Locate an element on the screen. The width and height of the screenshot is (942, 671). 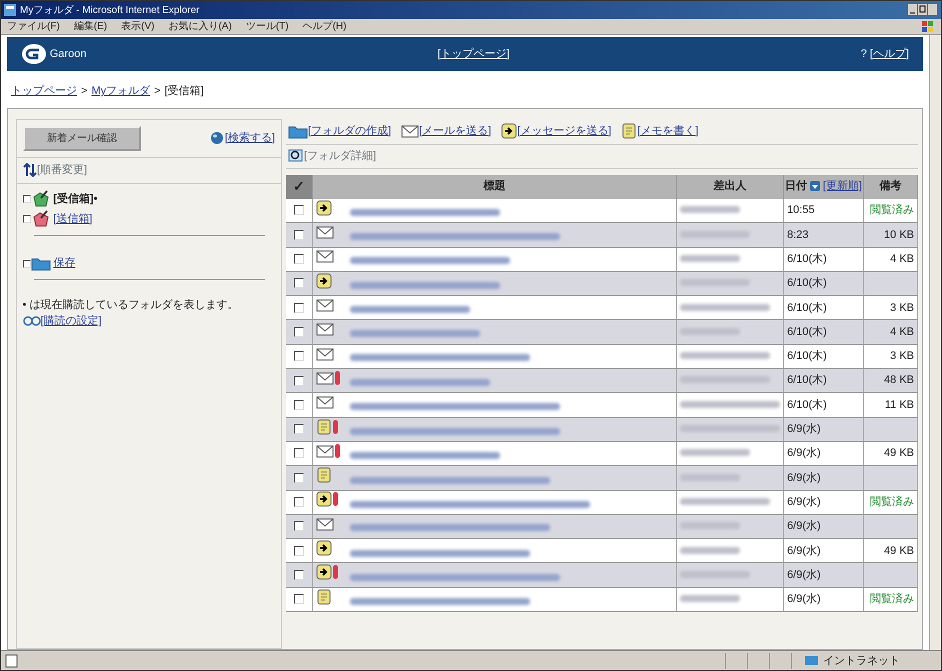
logo-text: Garoon is located at coordinates (68, 54).